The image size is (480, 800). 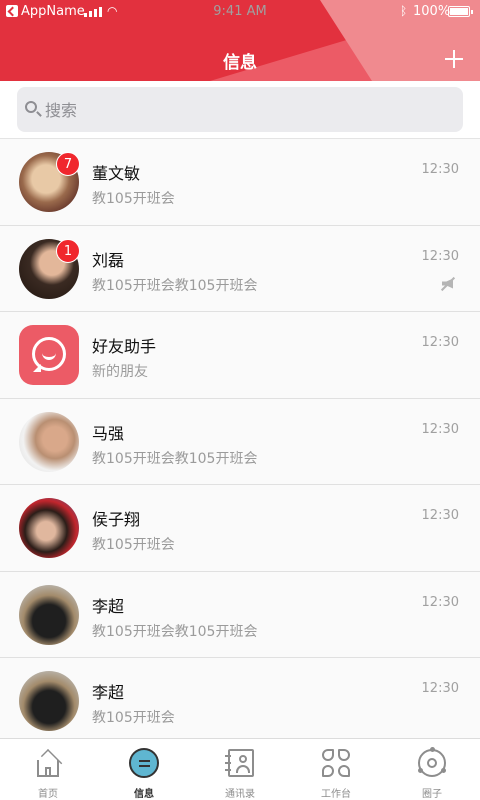 I want to click on plus-icon, so click(x=454, y=59).